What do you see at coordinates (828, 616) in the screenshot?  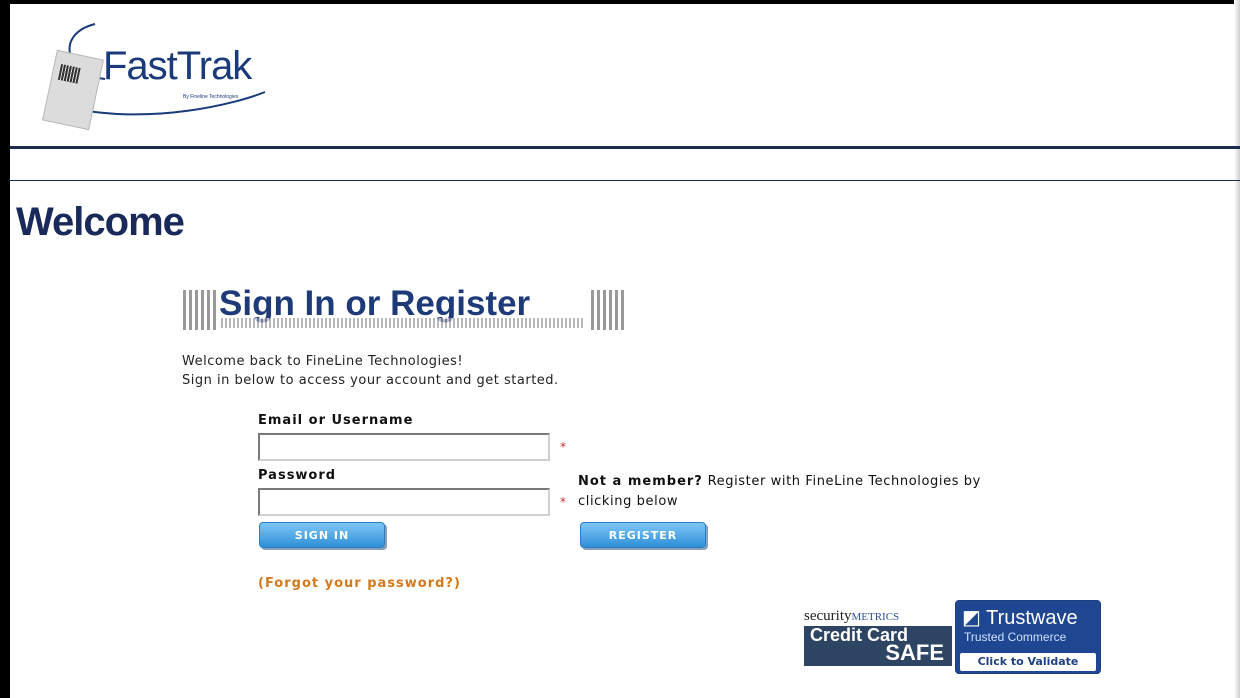 I see `securitymetrics-brand-a: security` at bounding box center [828, 616].